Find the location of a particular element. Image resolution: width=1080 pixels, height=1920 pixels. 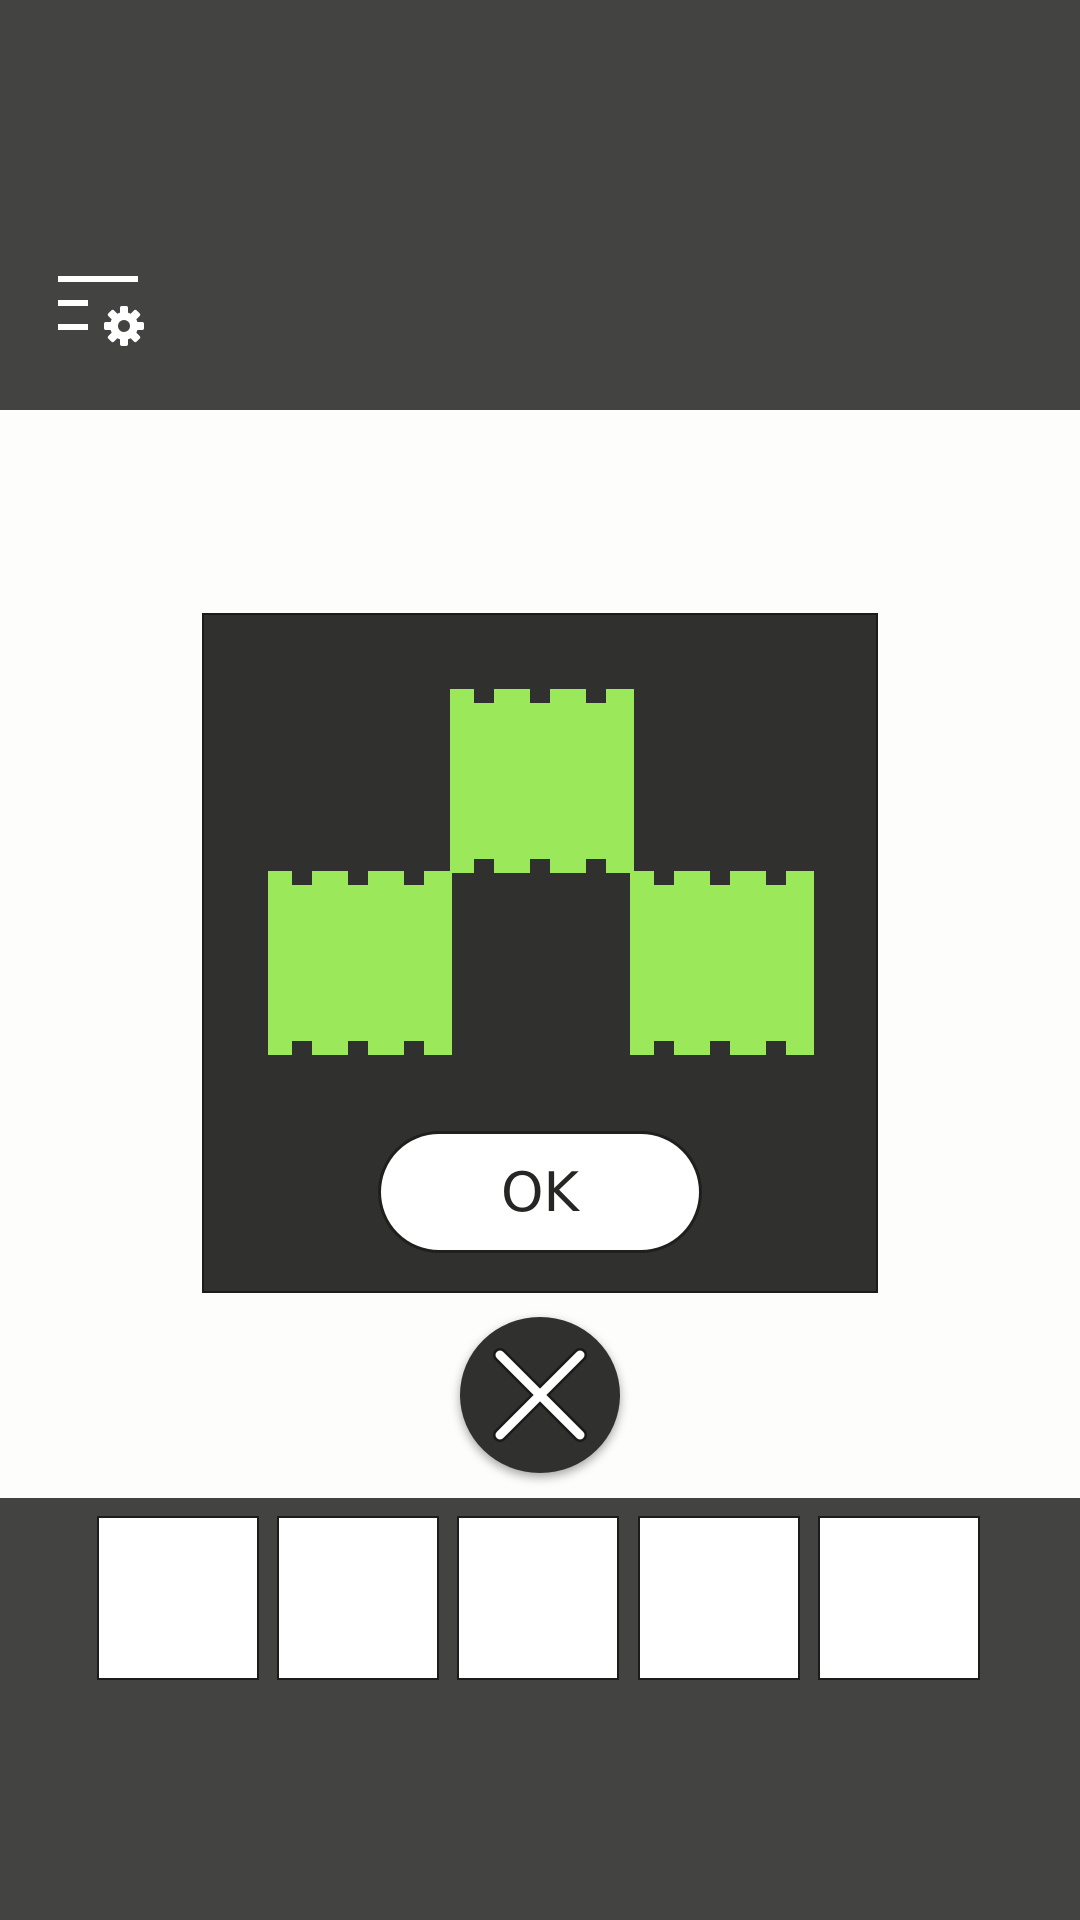

ok-button-label: OK is located at coordinates (540, 1192).